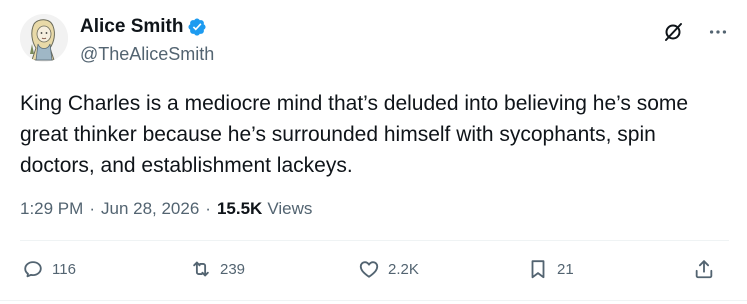  What do you see at coordinates (51, 209) in the screenshot?
I see `tweet-time: 1:29 PM` at bounding box center [51, 209].